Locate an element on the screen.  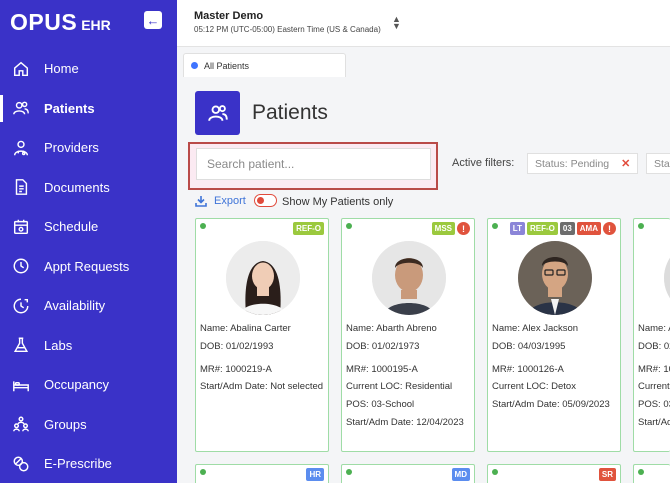
badge-lt: LT is located at coordinates (517, 228).